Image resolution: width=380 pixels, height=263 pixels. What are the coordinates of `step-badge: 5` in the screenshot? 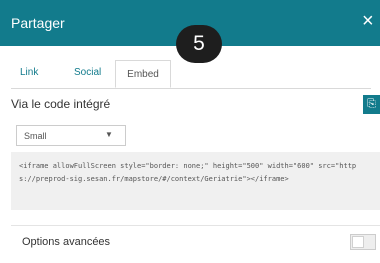 It's located at (199, 44).